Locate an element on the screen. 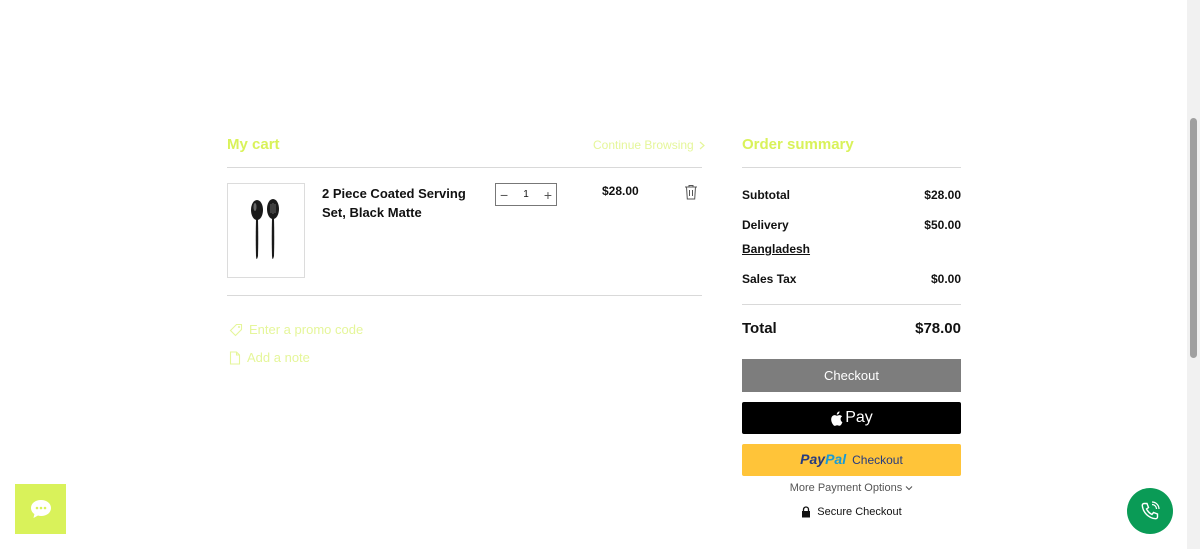 The width and height of the screenshot is (1200, 549). add-note-link: Add a note is located at coordinates (269, 357).